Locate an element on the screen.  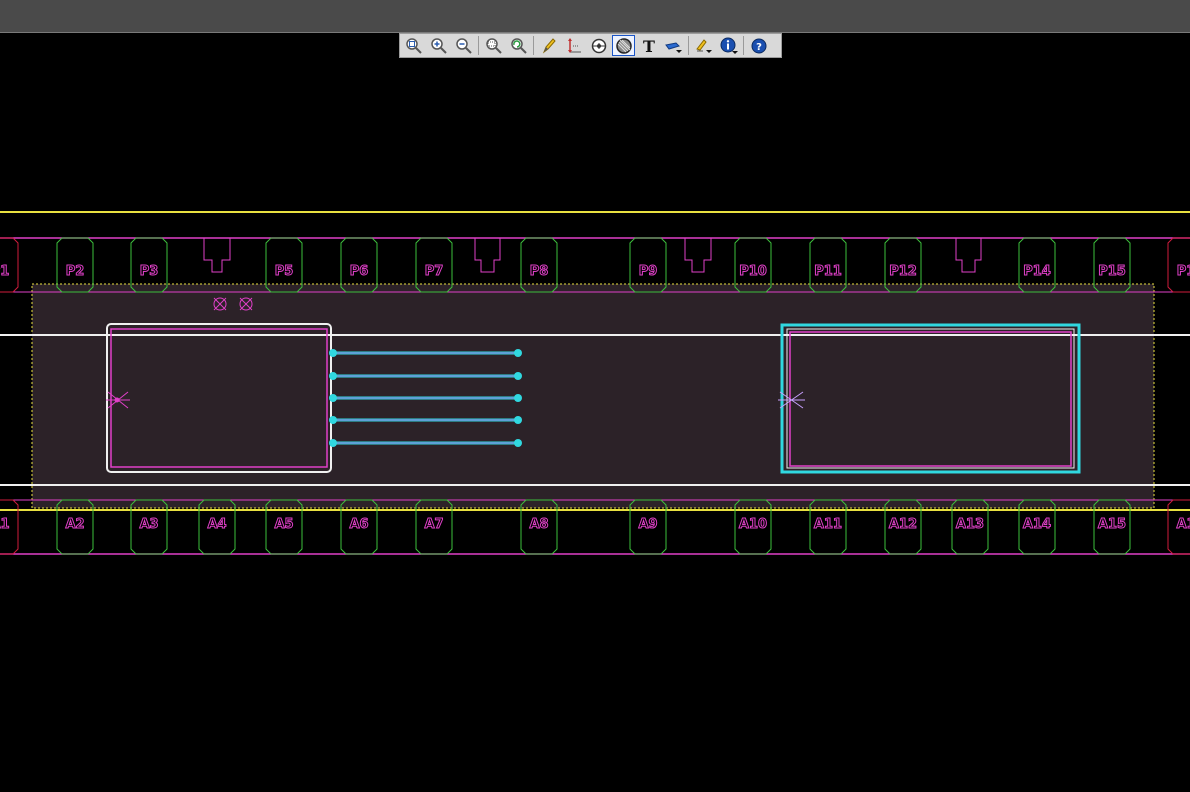
pad-label: A9 is located at coordinates (647, 524).